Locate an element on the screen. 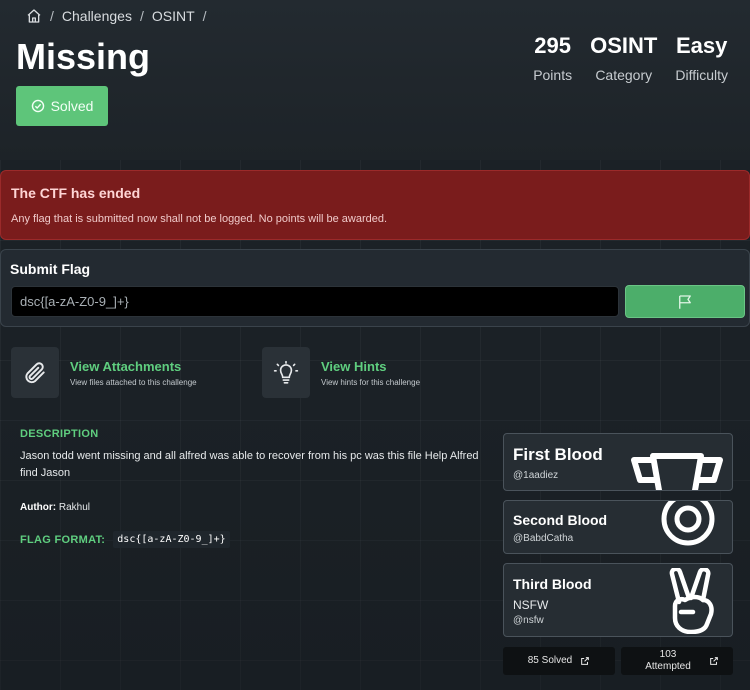 The height and width of the screenshot is (690, 750). hint-icon-box is located at coordinates (286, 372).